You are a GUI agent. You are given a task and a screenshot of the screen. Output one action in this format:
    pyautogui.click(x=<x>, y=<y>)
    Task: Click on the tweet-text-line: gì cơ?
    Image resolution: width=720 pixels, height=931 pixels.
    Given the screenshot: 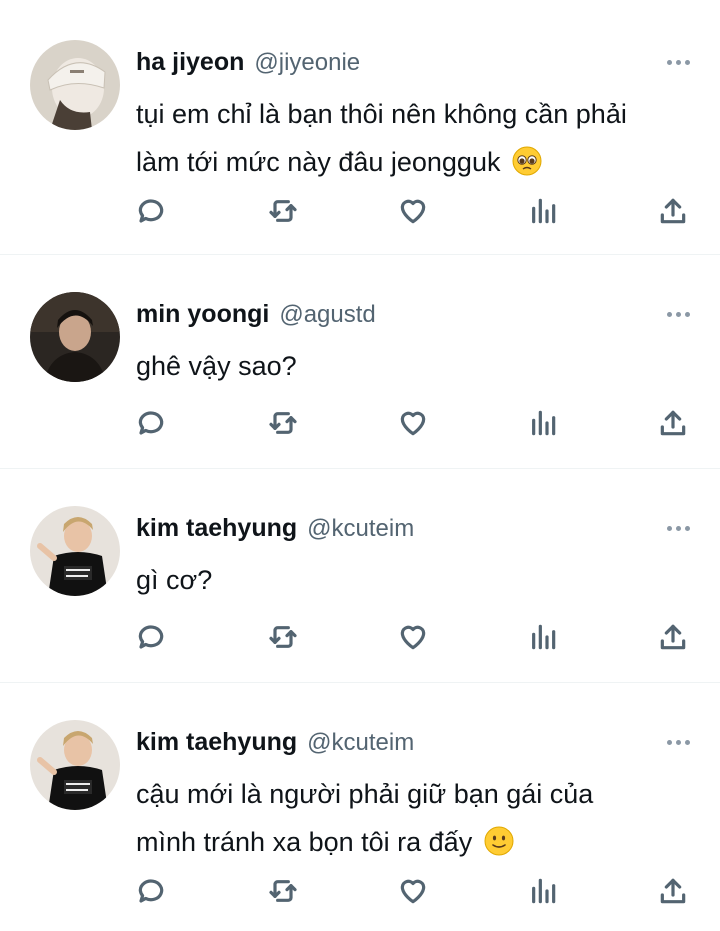 What is the action you would take?
    pyautogui.click(x=174, y=580)
    